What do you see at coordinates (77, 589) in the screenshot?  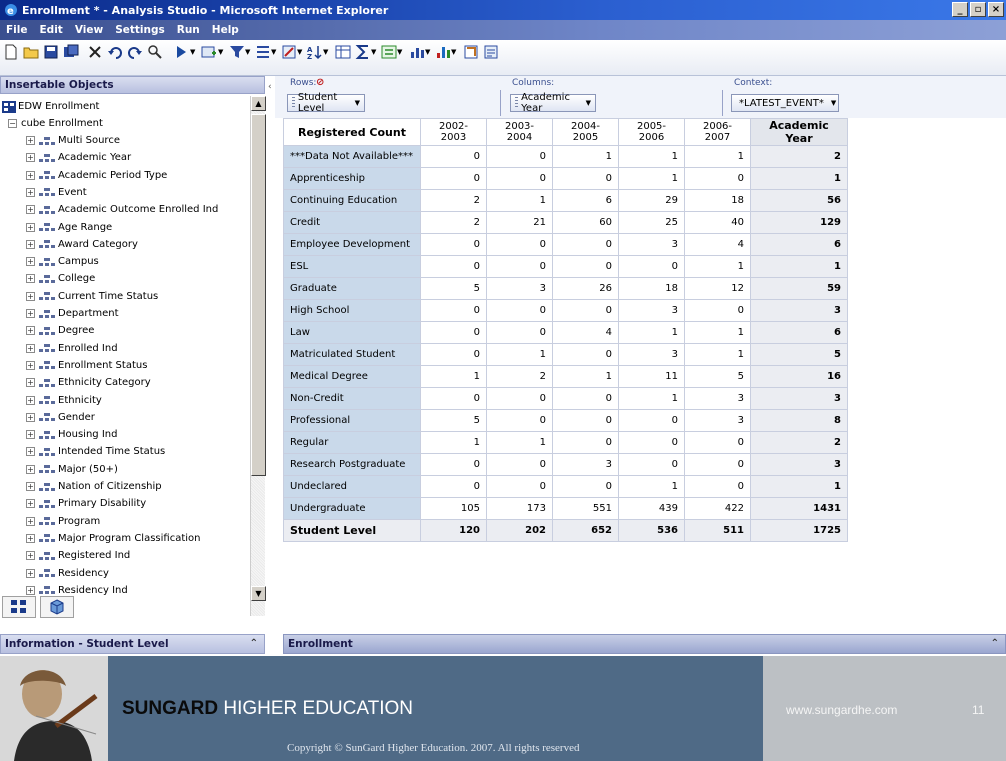 I see `tree-item: + Residency Ind` at bounding box center [77, 589].